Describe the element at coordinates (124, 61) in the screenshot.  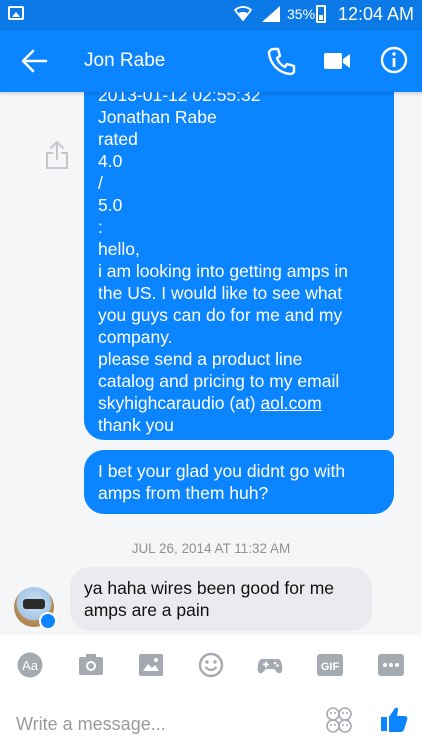
I see `contact-name: Jon Rabe` at that location.